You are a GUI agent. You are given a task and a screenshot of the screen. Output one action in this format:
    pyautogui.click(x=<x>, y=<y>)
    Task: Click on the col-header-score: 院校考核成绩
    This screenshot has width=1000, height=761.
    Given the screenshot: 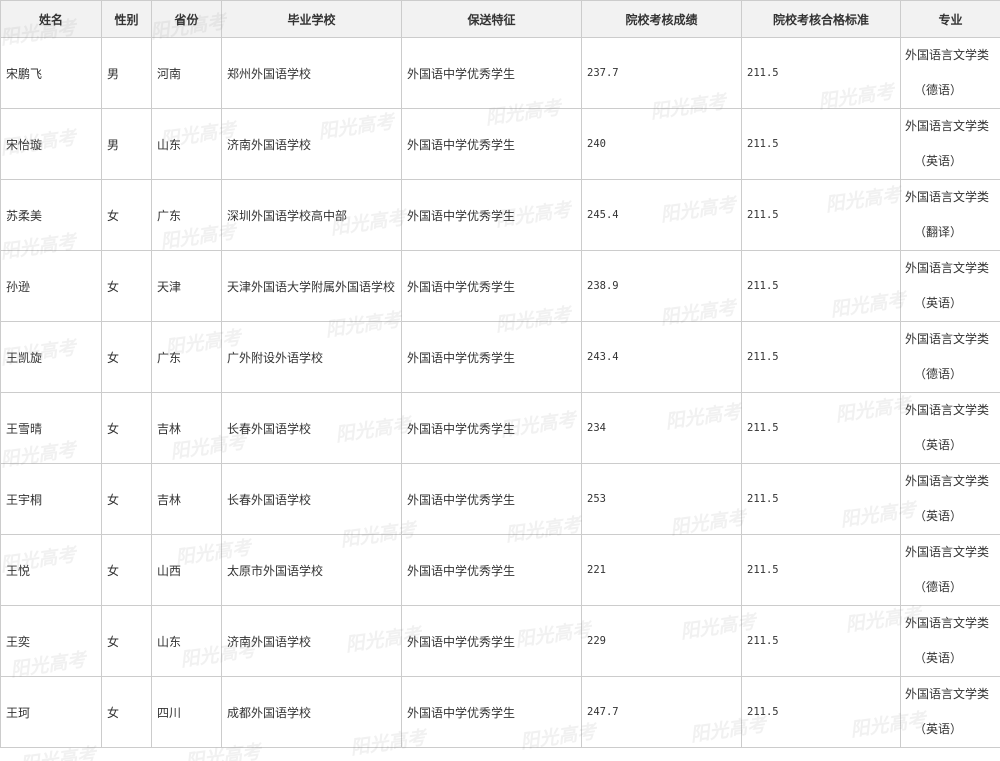 What is the action you would take?
    pyautogui.click(x=661, y=19)
    